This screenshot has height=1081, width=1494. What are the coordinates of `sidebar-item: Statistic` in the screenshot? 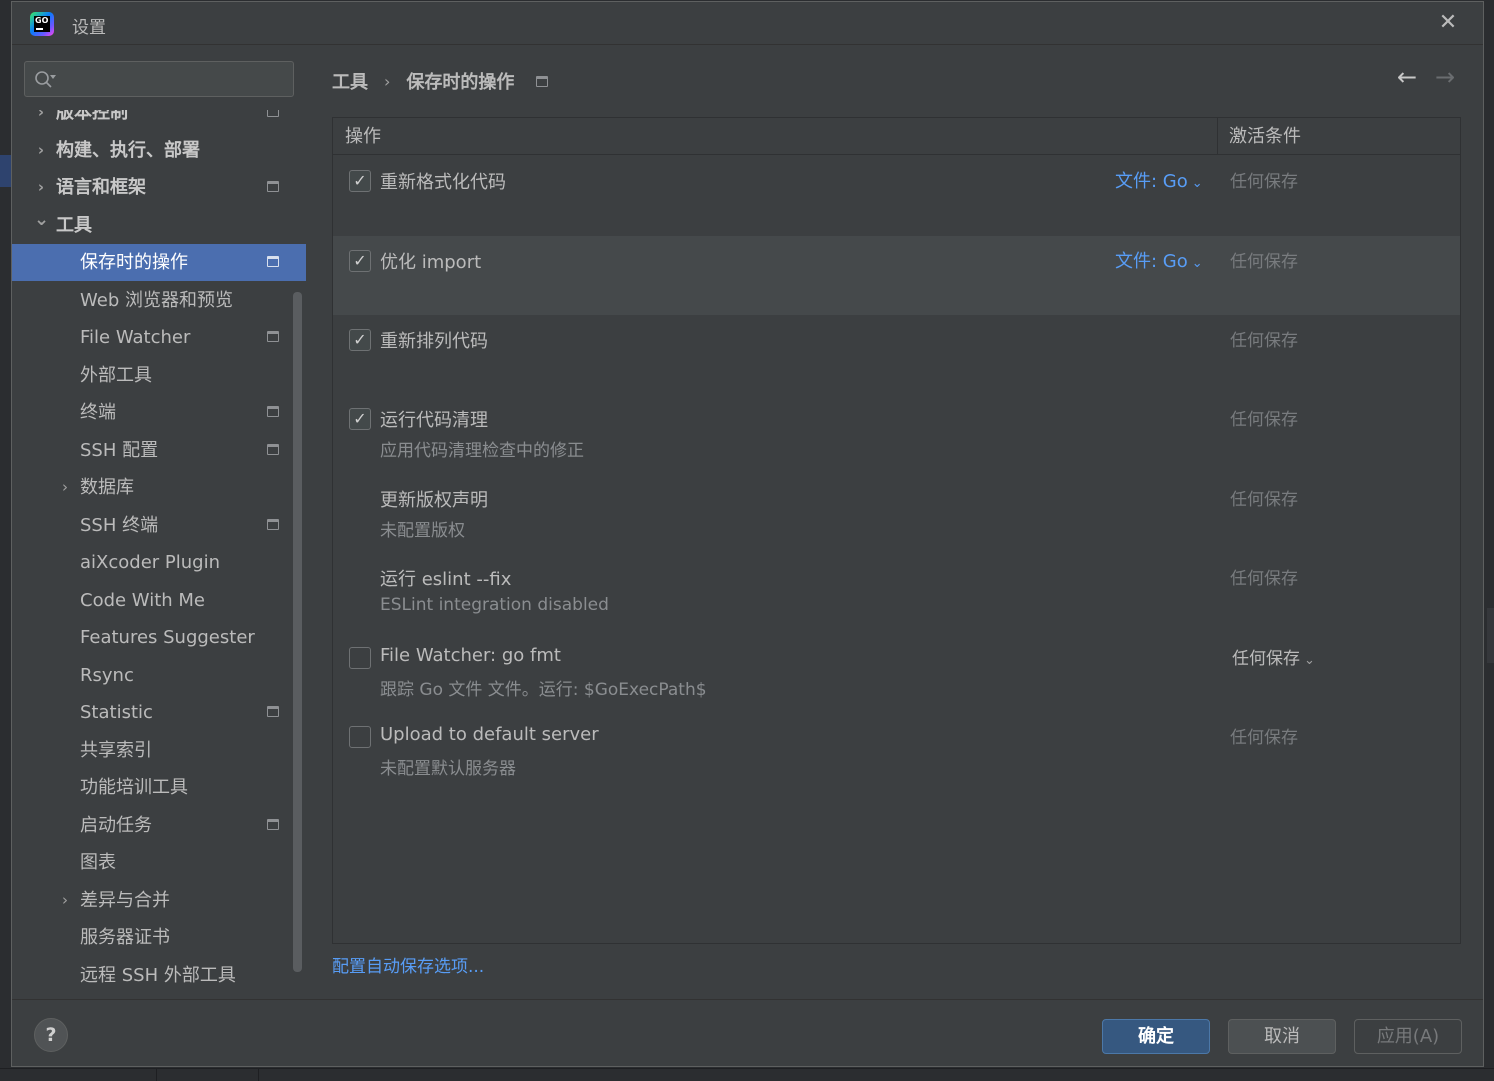 It's located at (159, 712).